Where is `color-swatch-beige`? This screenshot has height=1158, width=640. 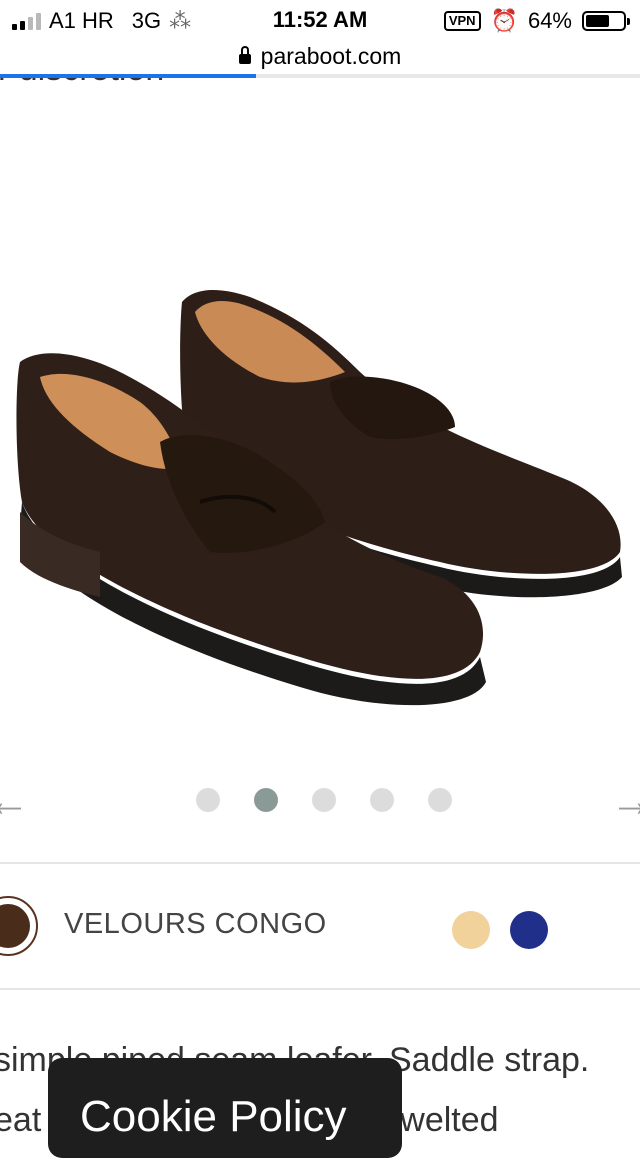 color-swatch-beige is located at coordinates (471, 930).